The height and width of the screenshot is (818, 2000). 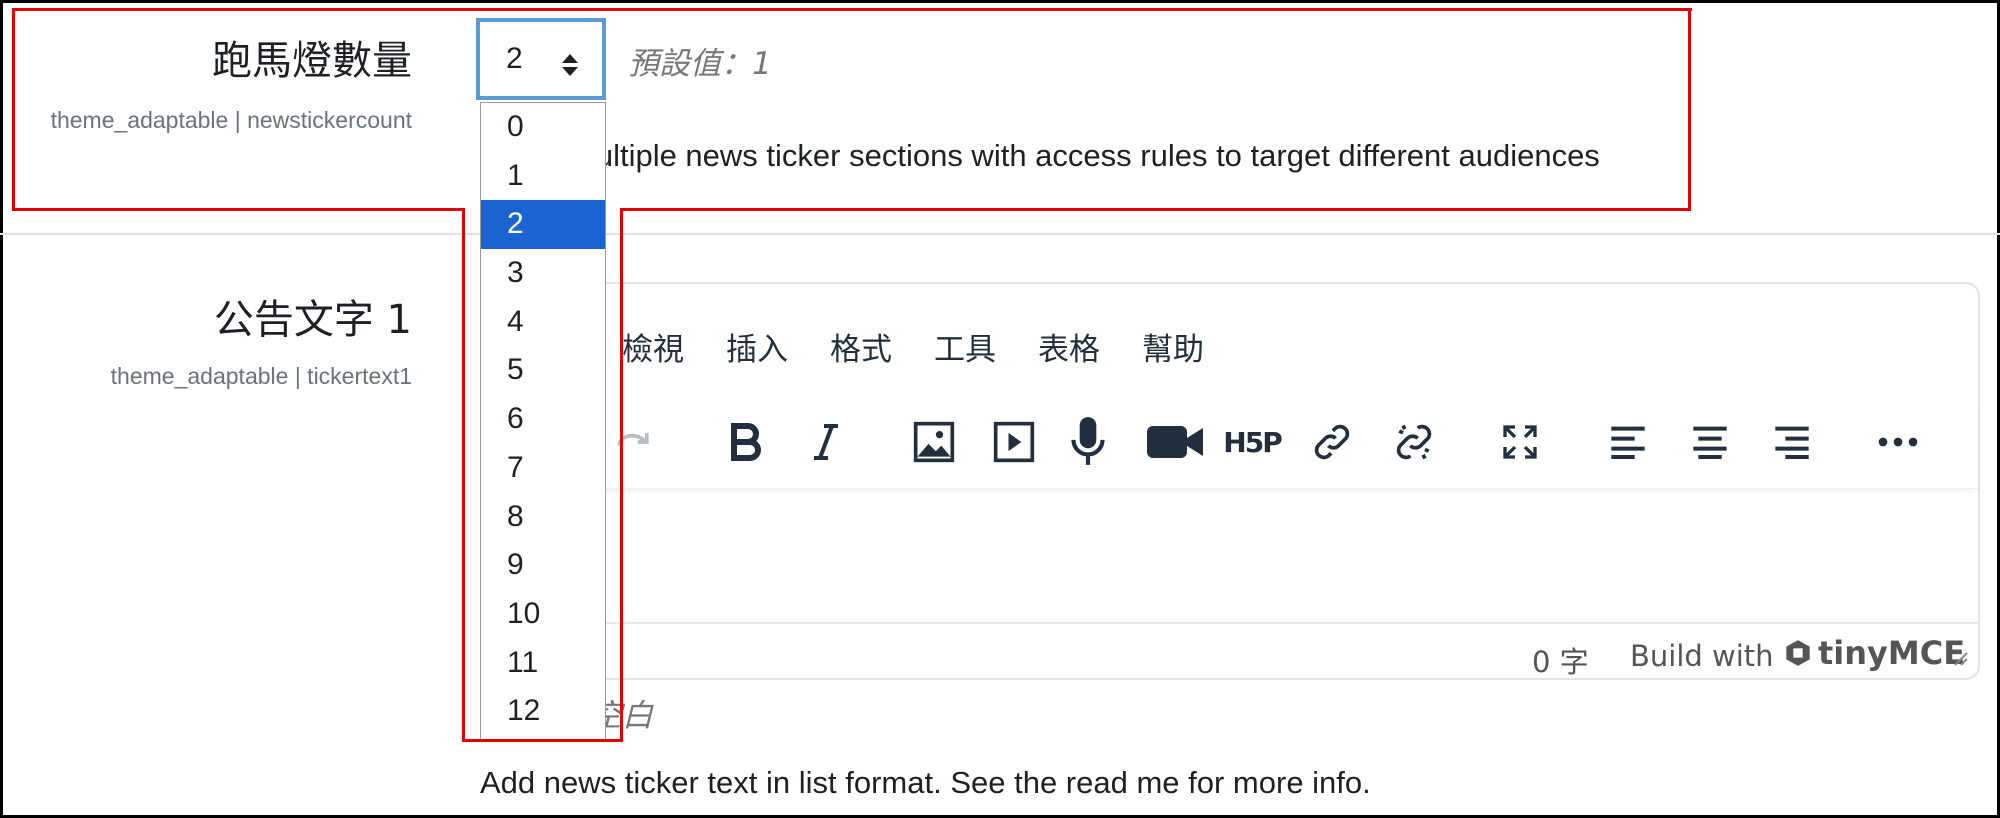 I want to click on redo-icon, so click(x=634, y=442).